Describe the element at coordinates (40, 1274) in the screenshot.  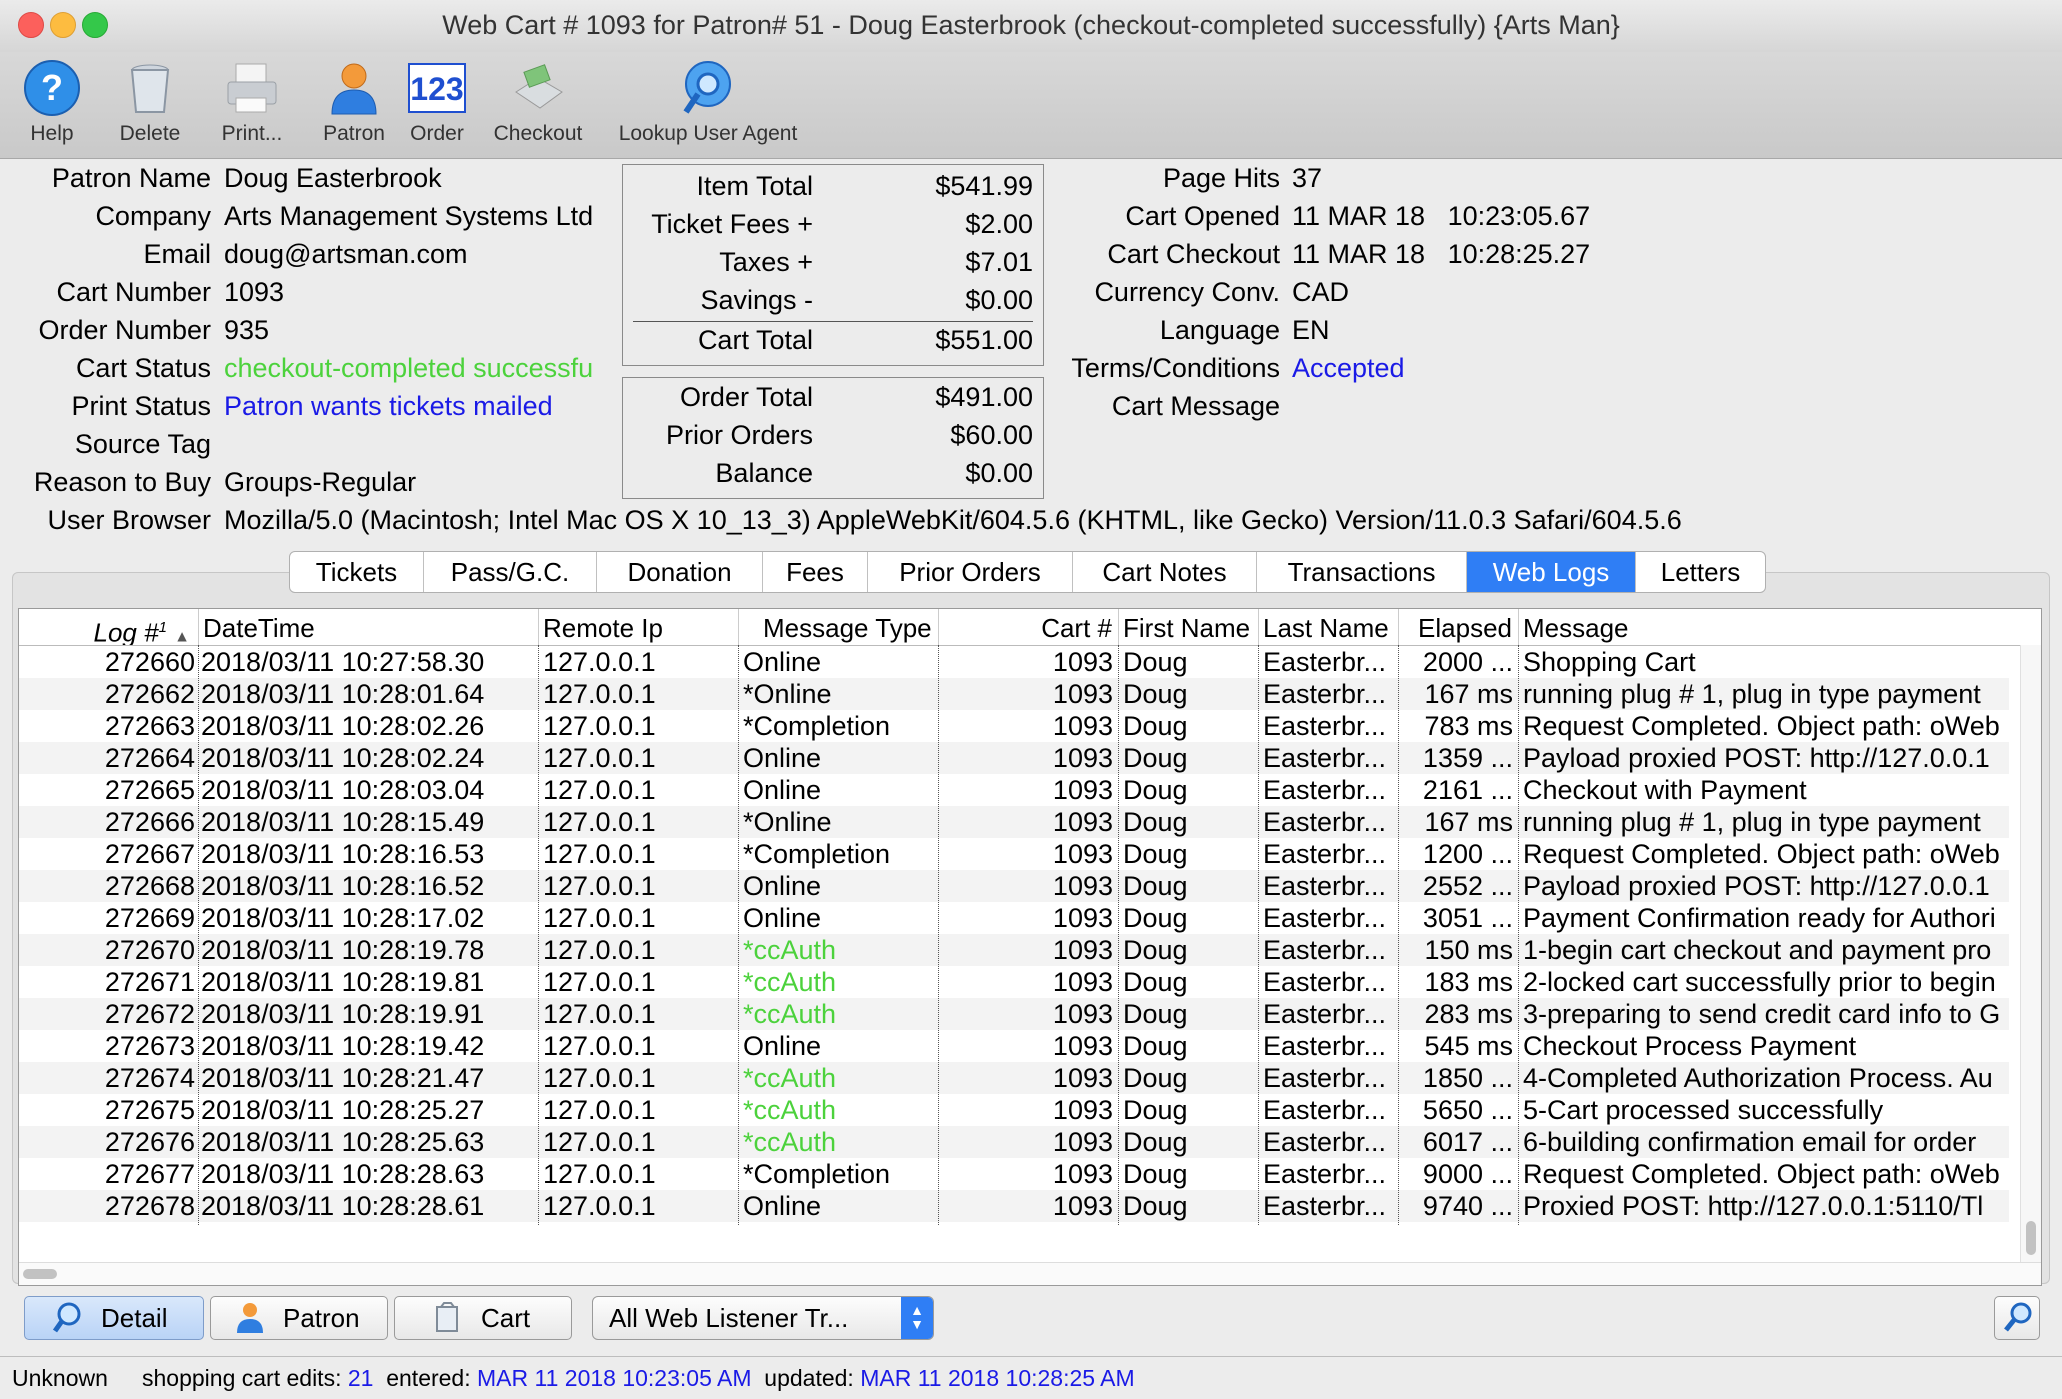
I see `horizontal-scroll-thumb` at that location.